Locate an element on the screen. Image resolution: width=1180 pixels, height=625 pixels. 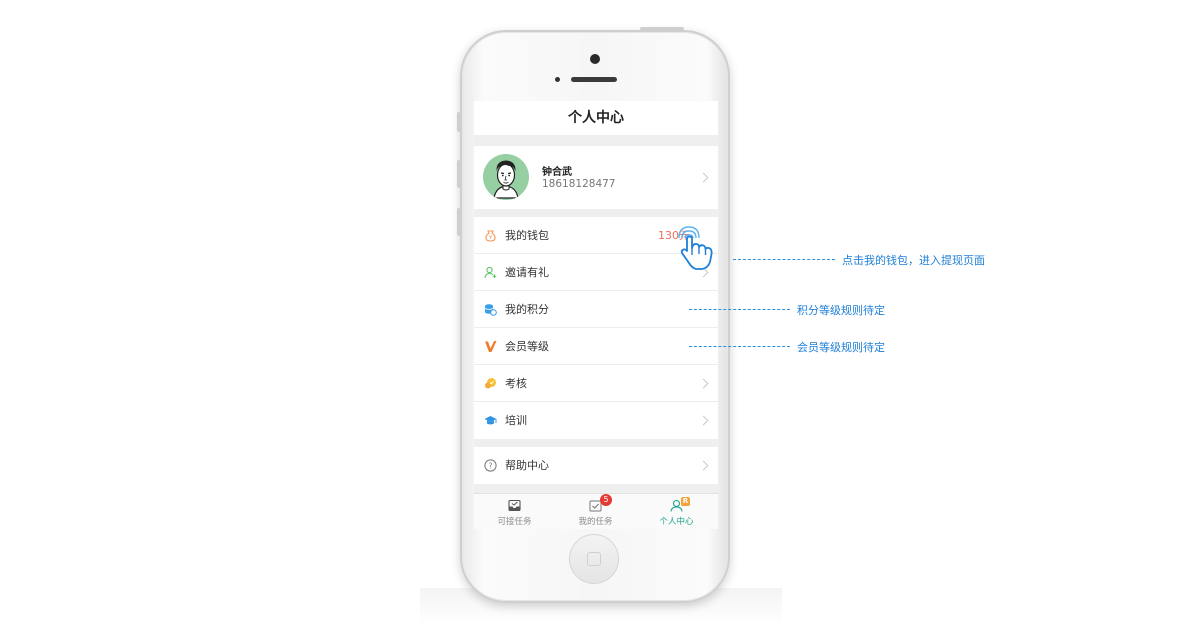
avatar is located at coordinates (506, 177).